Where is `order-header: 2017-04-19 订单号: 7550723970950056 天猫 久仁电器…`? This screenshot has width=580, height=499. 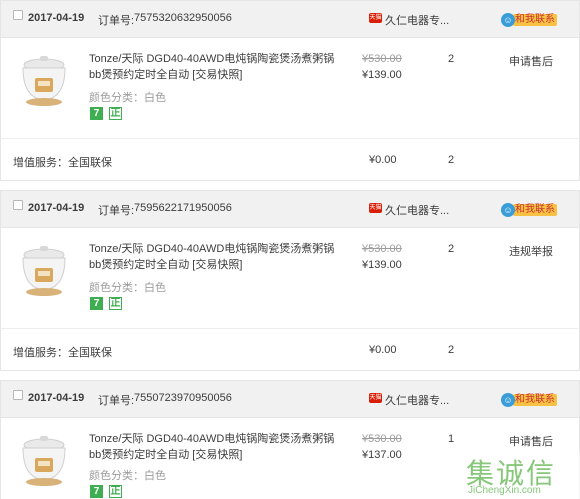
order-header: 2017-04-19 订单号: 7550723970950056 天猫 久仁电器… is located at coordinates (290, 399).